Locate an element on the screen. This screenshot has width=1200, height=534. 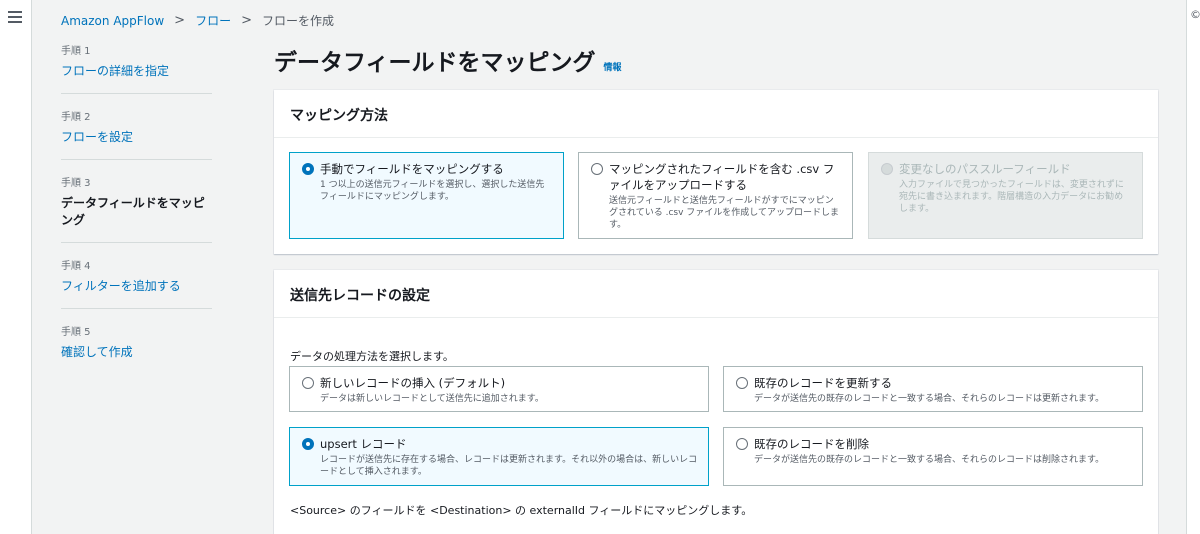
option-description: データは新しいレコードとして送信先に追加されます。 is located at coordinates (432, 399).